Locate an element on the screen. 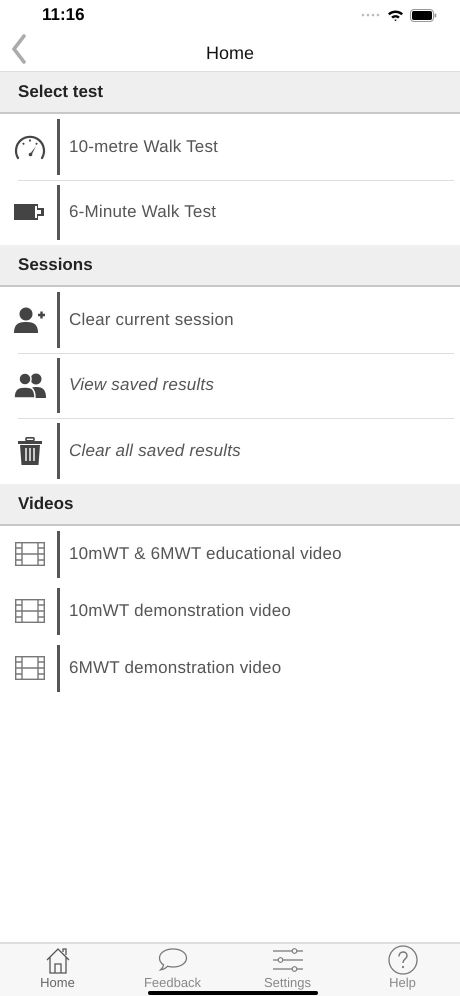  back-icon is located at coordinates (19, 49).